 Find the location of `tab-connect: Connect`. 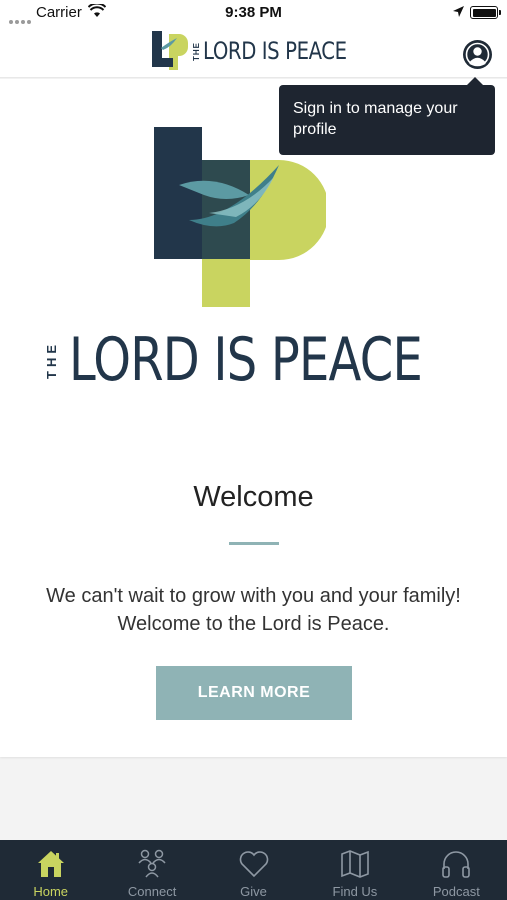

tab-connect: Connect is located at coordinates (151, 870).